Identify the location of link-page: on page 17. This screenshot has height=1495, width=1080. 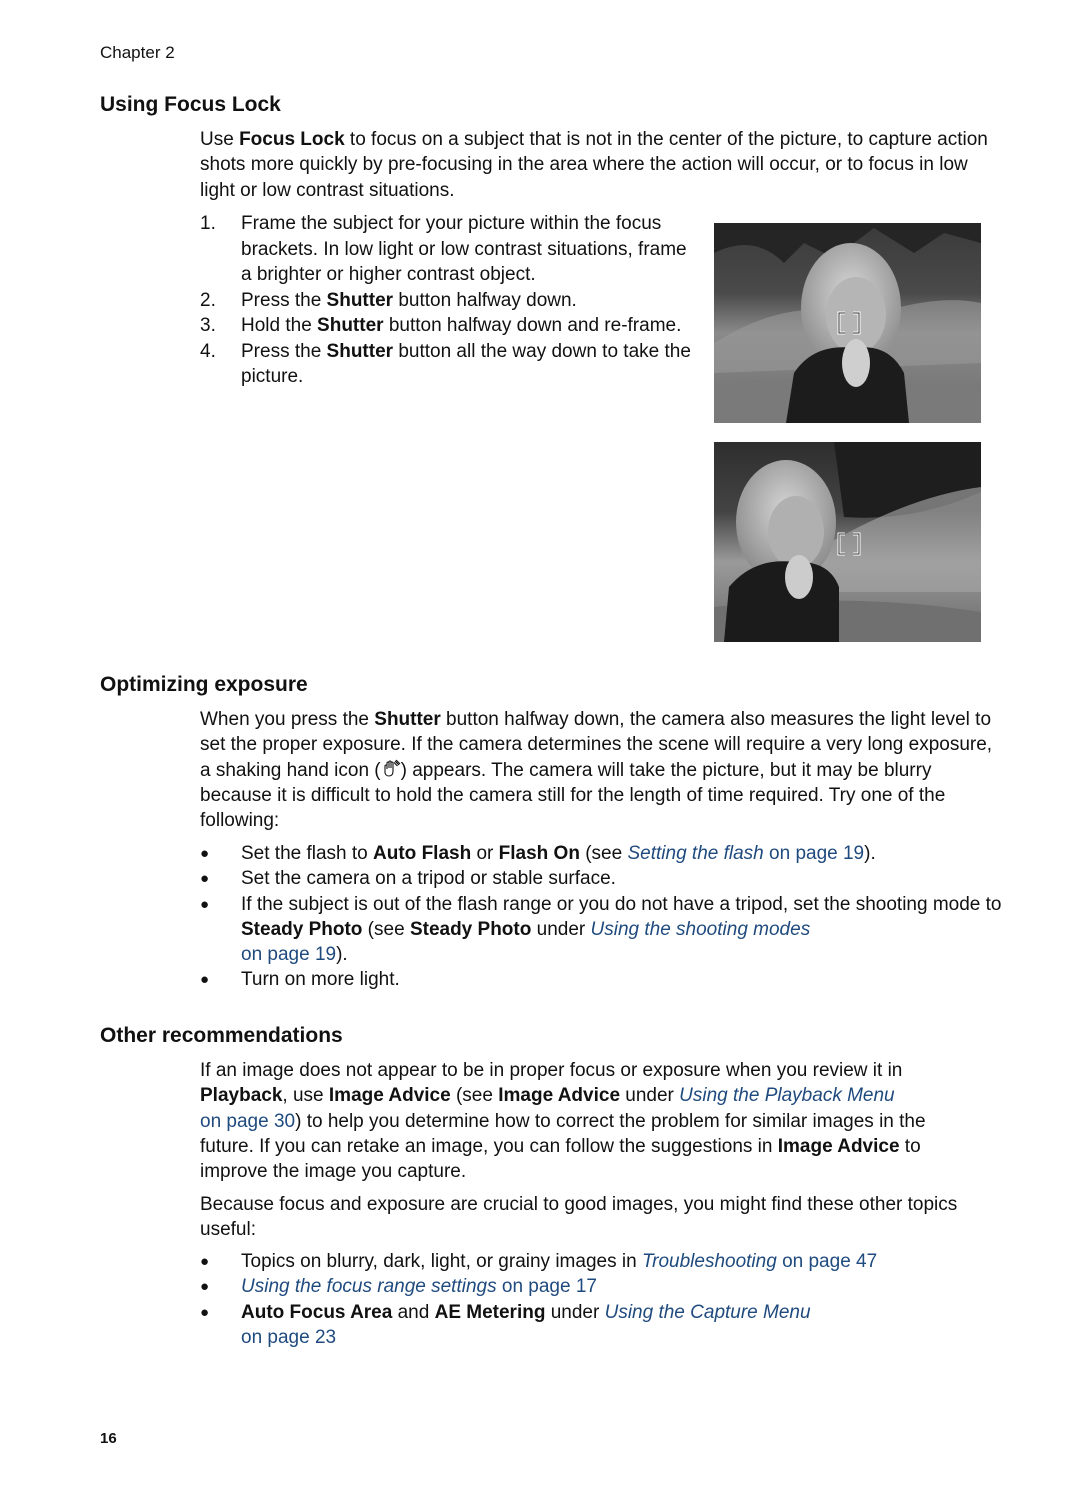
(547, 1286).